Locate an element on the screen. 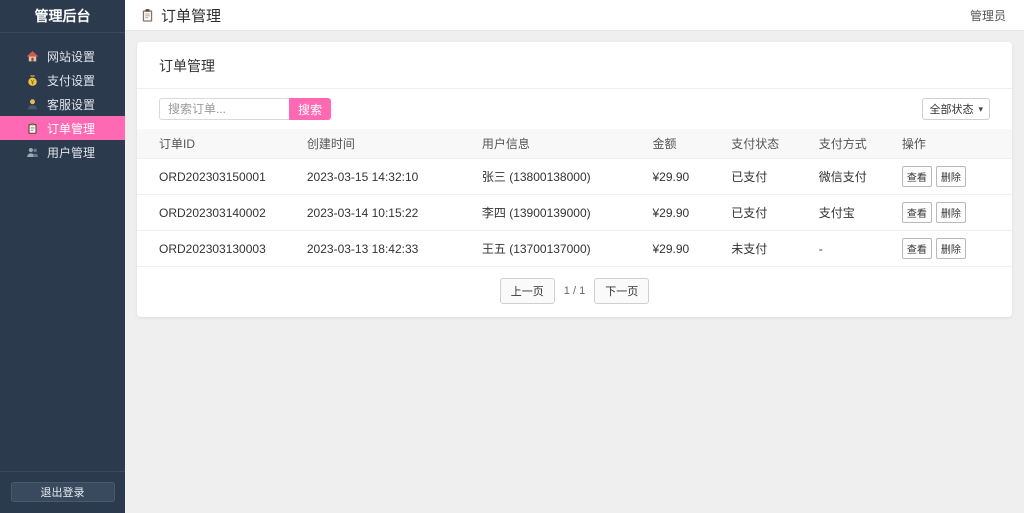 The image size is (1024, 513). home-icon is located at coordinates (32, 56).